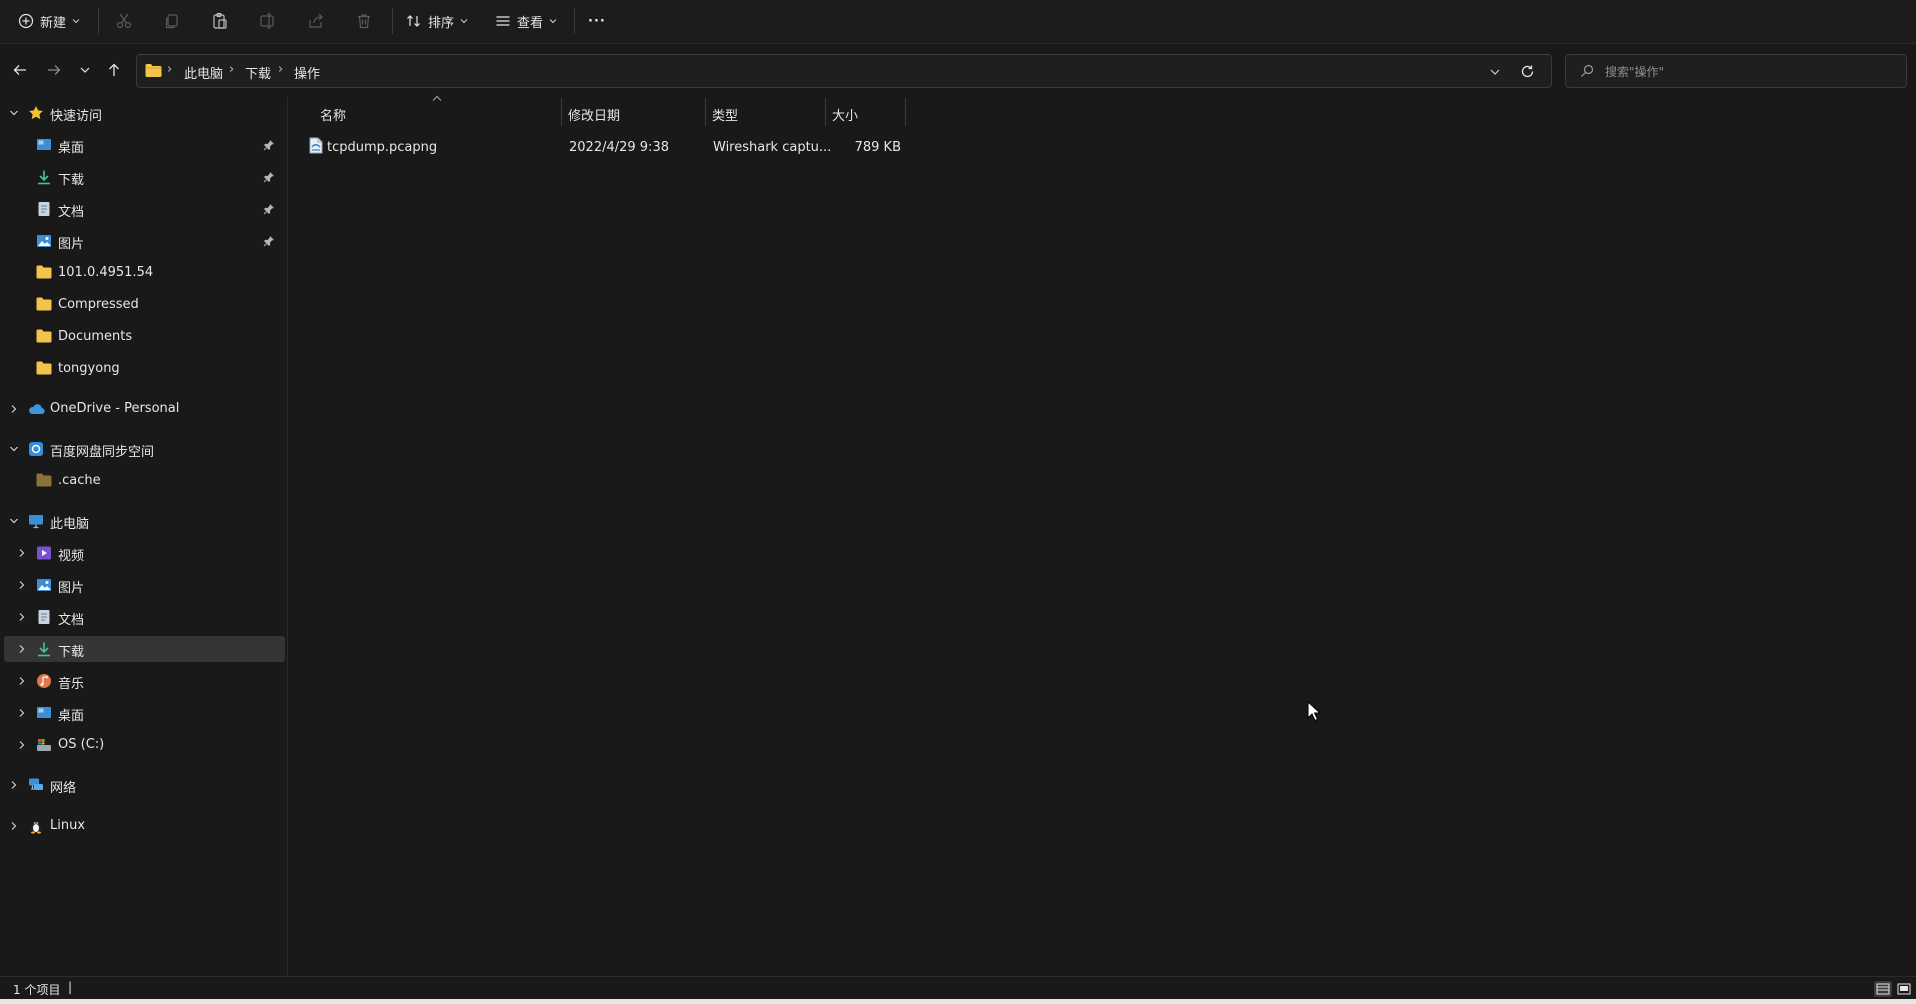 This screenshot has height=1004, width=1916. What do you see at coordinates (71, 652) in the screenshot?
I see `sidebar-item-label: 下载` at bounding box center [71, 652].